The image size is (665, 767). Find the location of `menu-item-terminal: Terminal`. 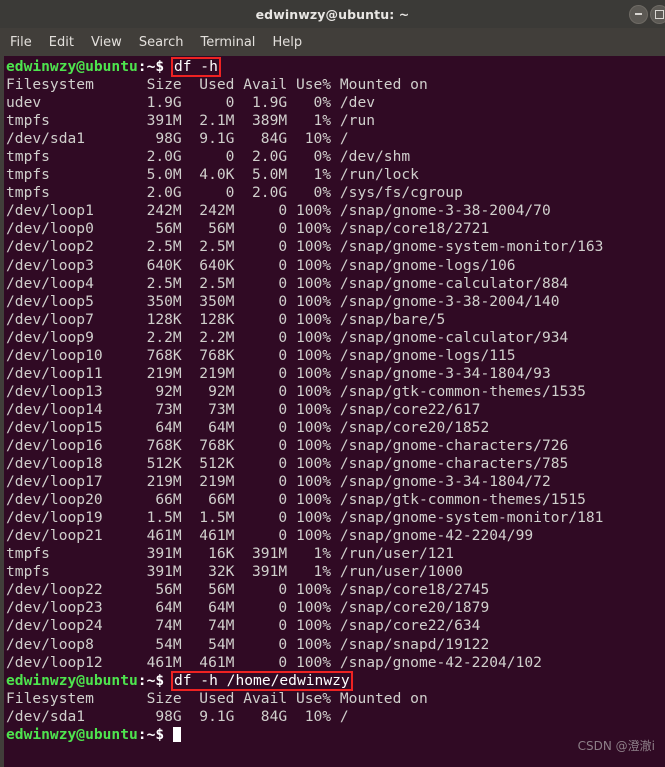

menu-item-terminal: Terminal is located at coordinates (227, 42).